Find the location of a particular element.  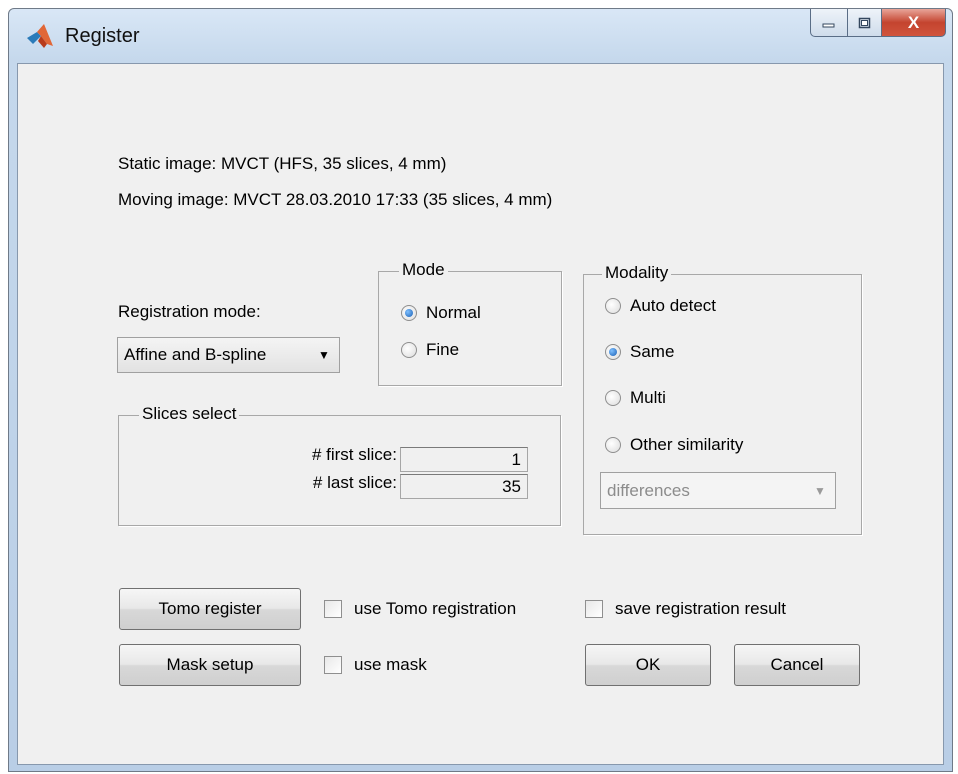

use-tomo-registration-checkbox: use Tomo registration is located at coordinates (420, 609).